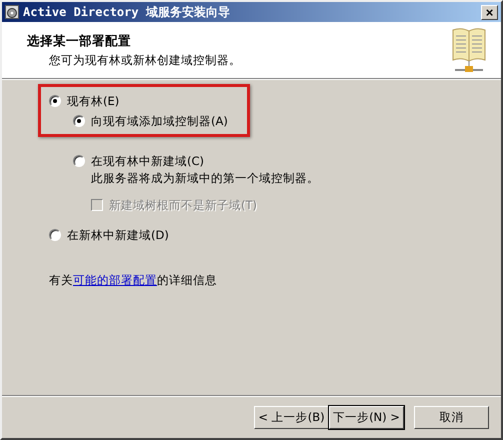 The image size is (503, 440). What do you see at coordinates (118, 235) in the screenshot?
I see `option-label: 在新林中新建域(D)` at bounding box center [118, 235].